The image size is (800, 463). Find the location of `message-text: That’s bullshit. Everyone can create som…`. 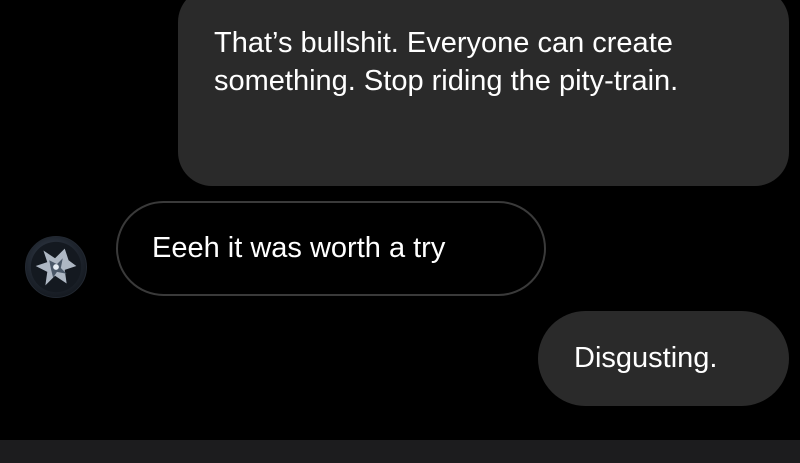

message-text: That’s bullshit. Everyone can create som… is located at coordinates (446, 62).